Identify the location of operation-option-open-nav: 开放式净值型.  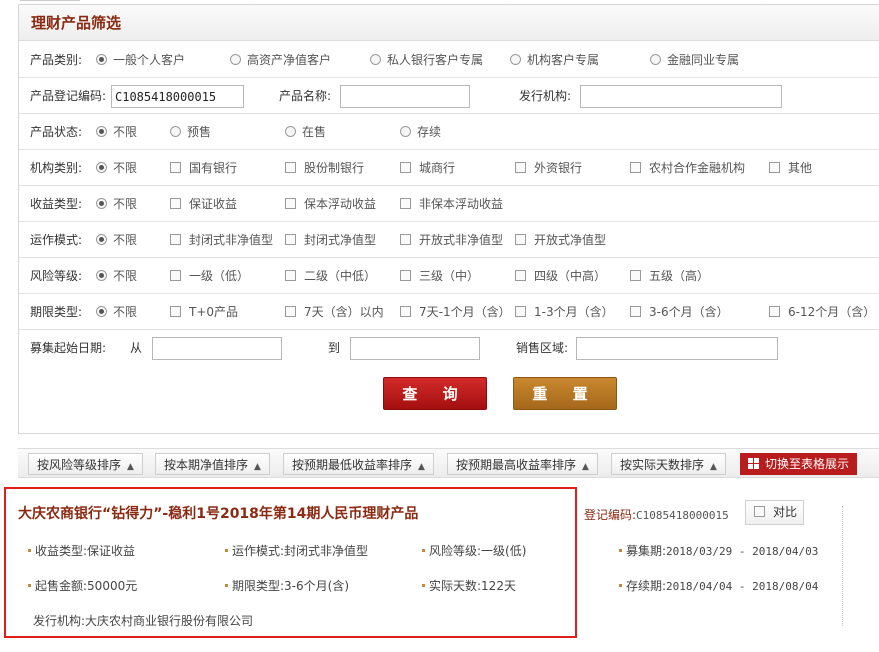
(560, 240).